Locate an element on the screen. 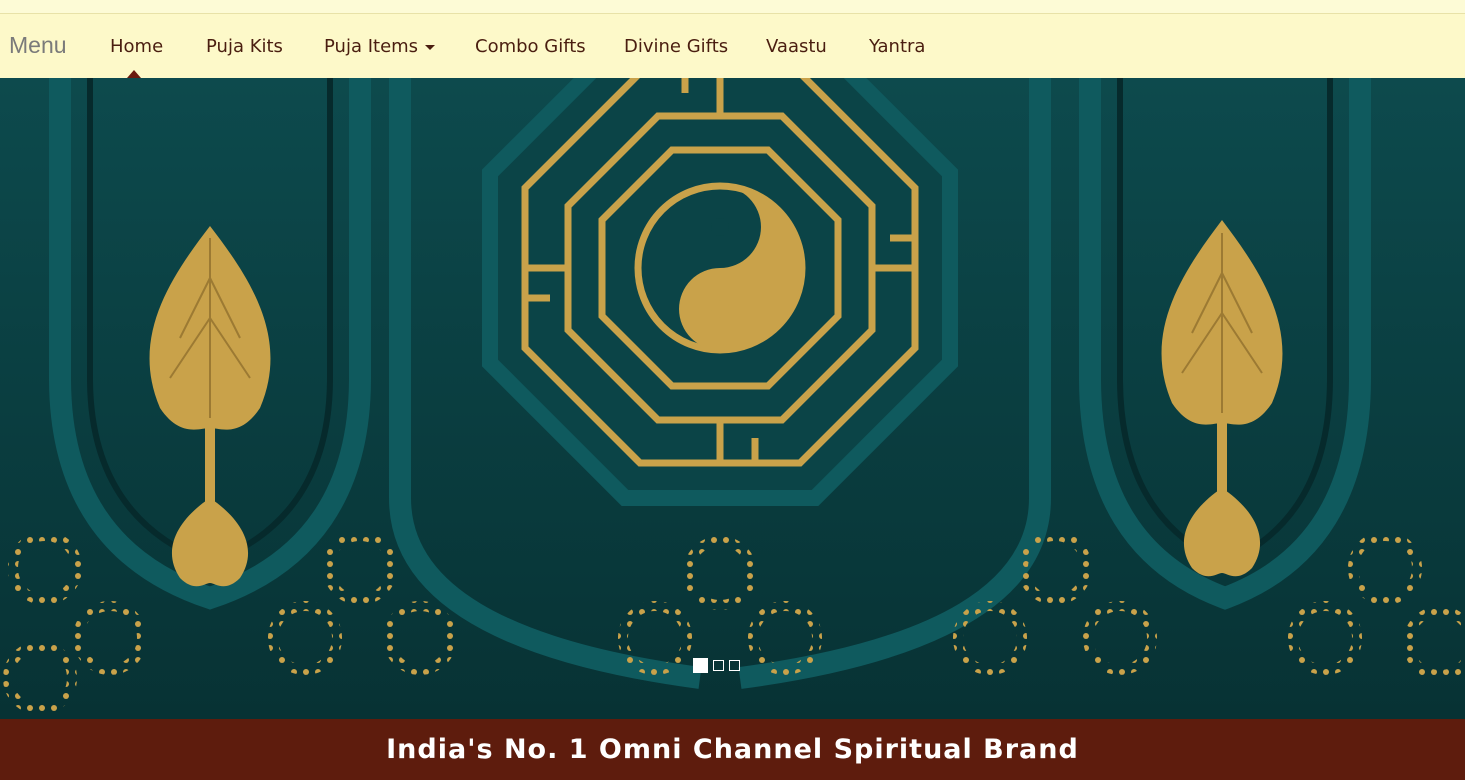 Image resolution: width=1465 pixels, height=780 pixels. nav-item-label: Vaastu is located at coordinates (796, 46).